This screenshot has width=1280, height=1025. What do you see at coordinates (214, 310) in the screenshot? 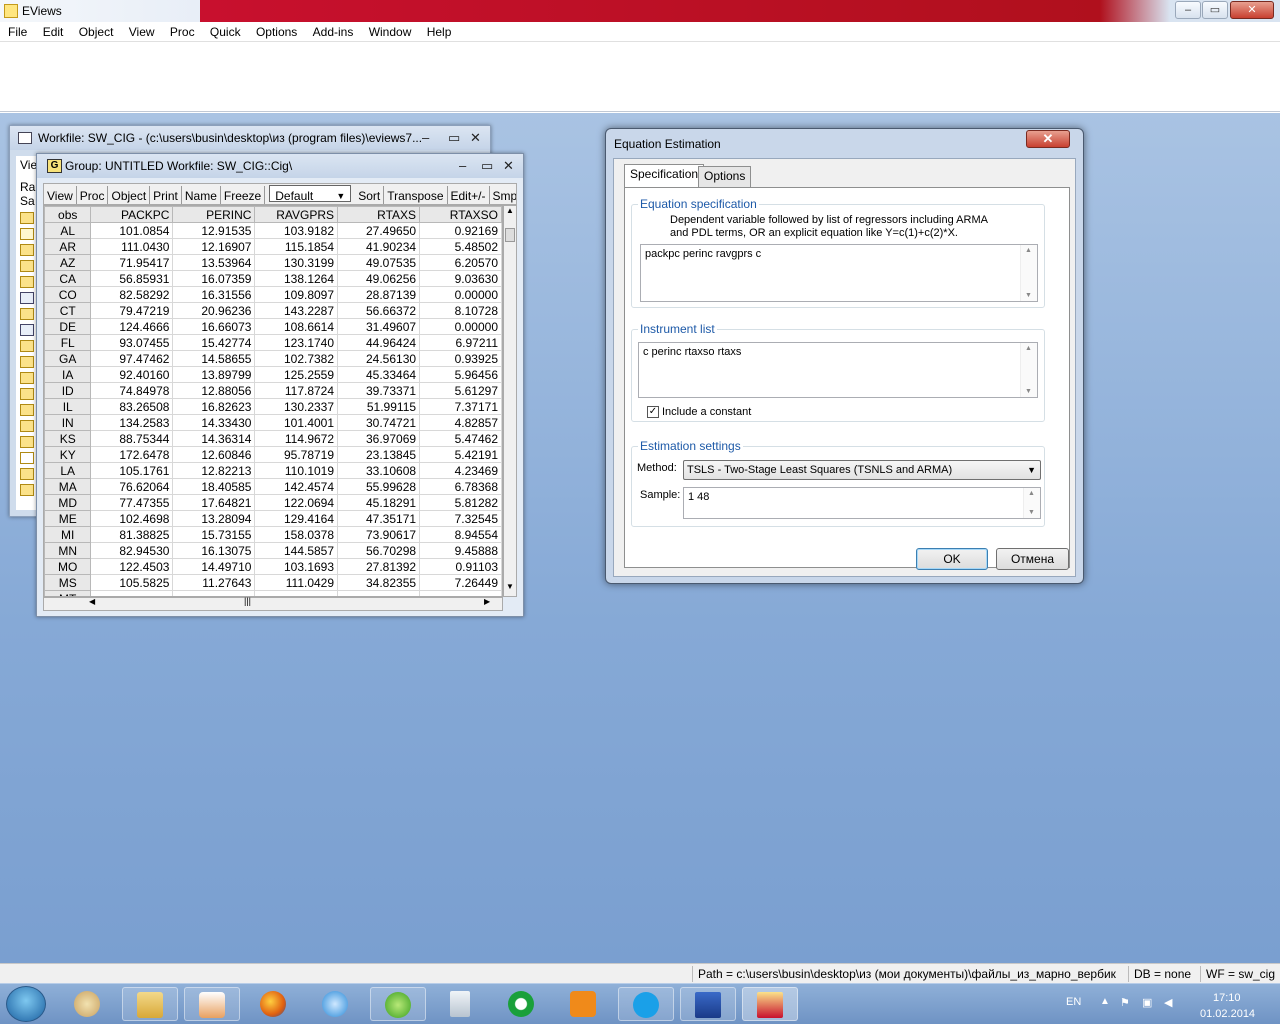
I see `table-cell: 20.96236` at bounding box center [214, 310].